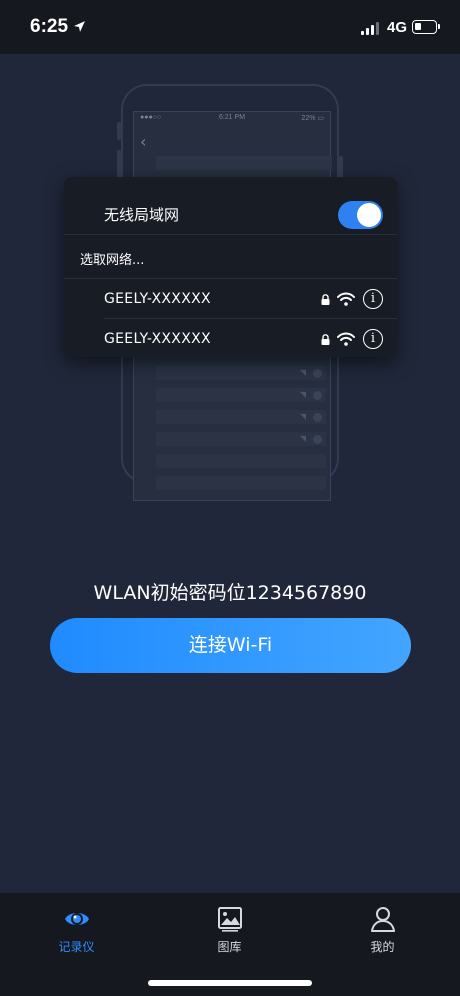  I want to click on wlan-toggle-row: 无线局域网, so click(230, 206).